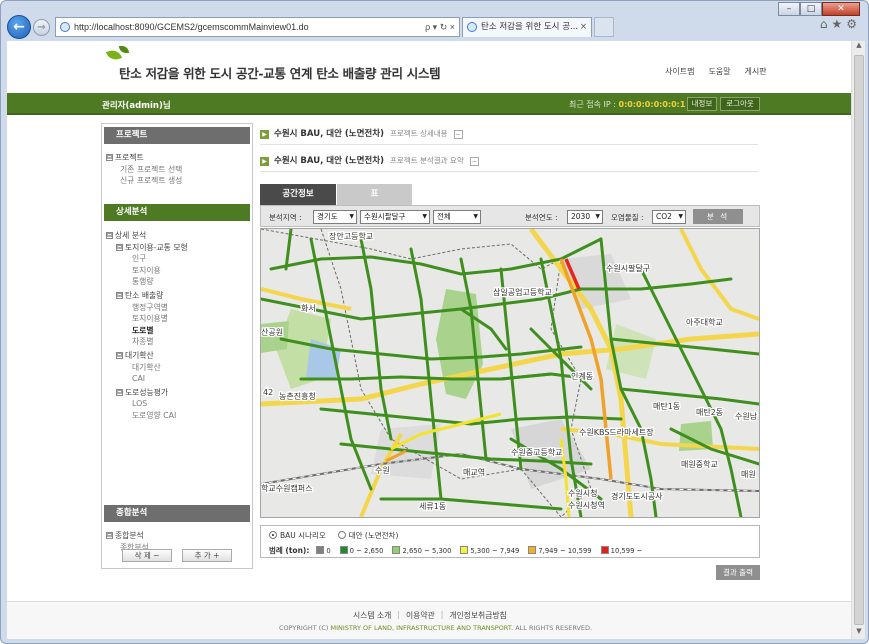 This screenshot has width=869, height=644. I want to click on province-select: 경기도 ▼, so click(335, 217).